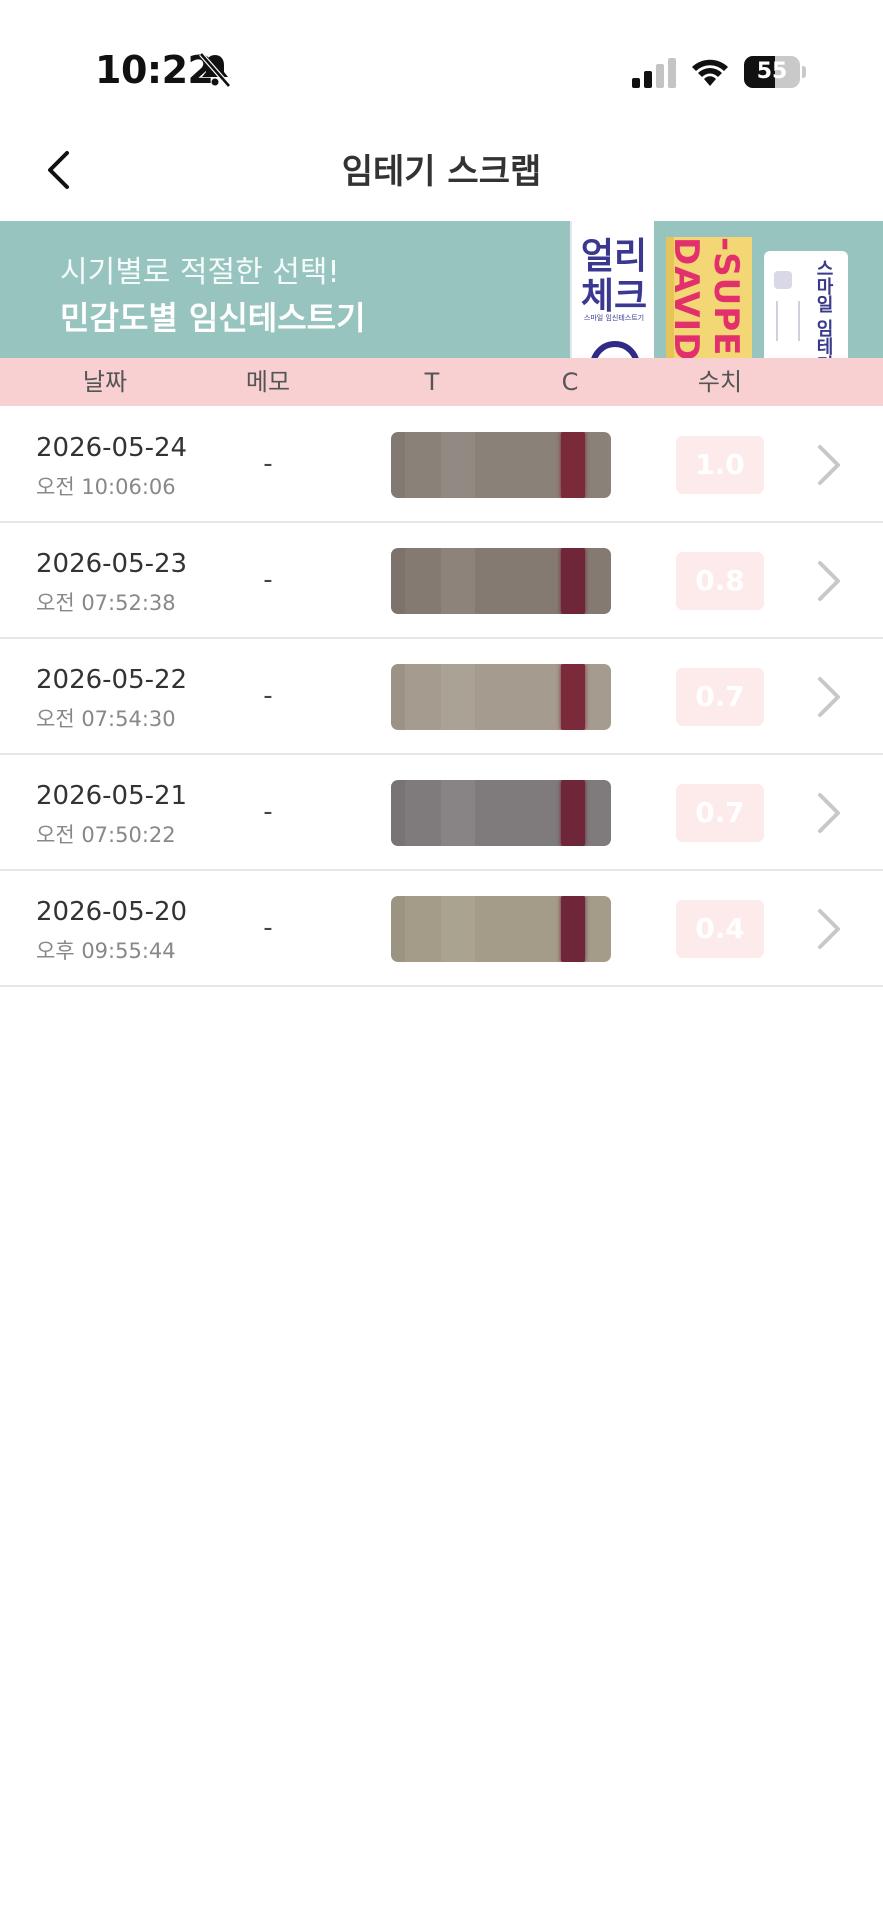 The image size is (883, 1920). What do you see at coordinates (654, 73) in the screenshot?
I see `cellular-signal-icon` at bounding box center [654, 73].